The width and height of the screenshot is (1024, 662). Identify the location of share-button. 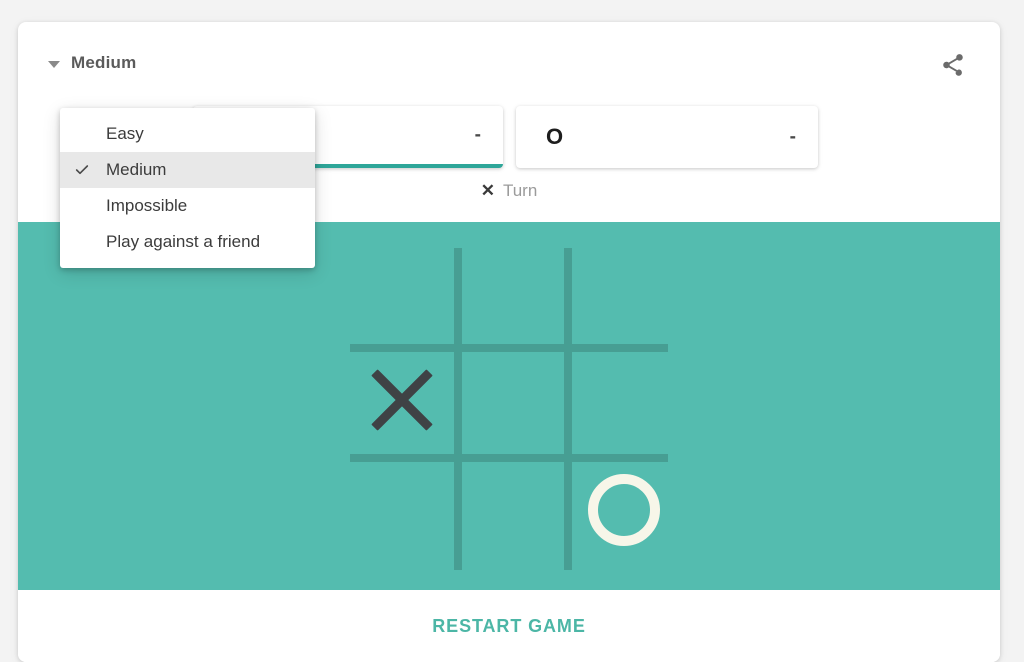
(953, 67).